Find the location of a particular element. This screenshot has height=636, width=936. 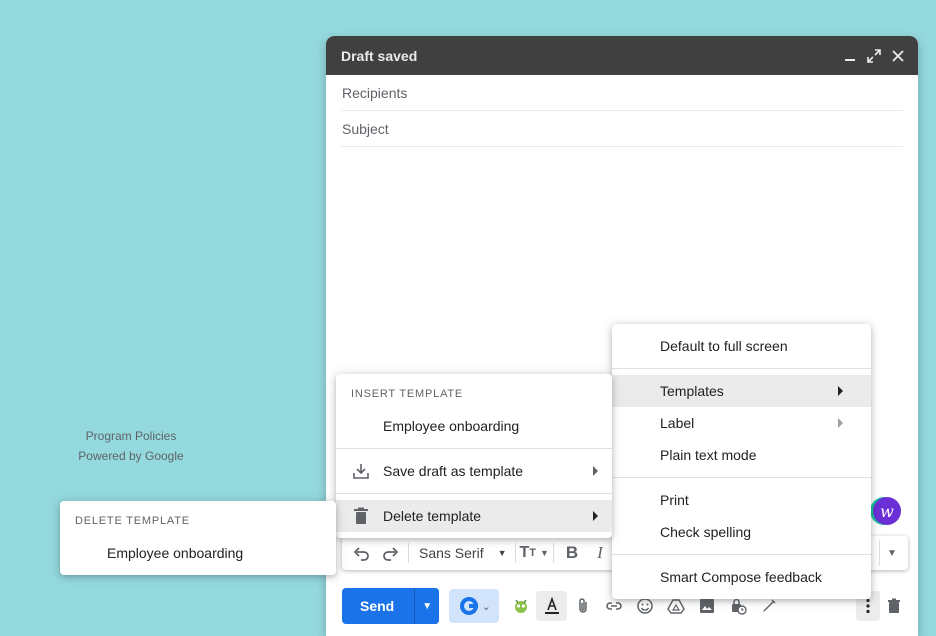

compose-title: Draft saved is located at coordinates (379, 55).